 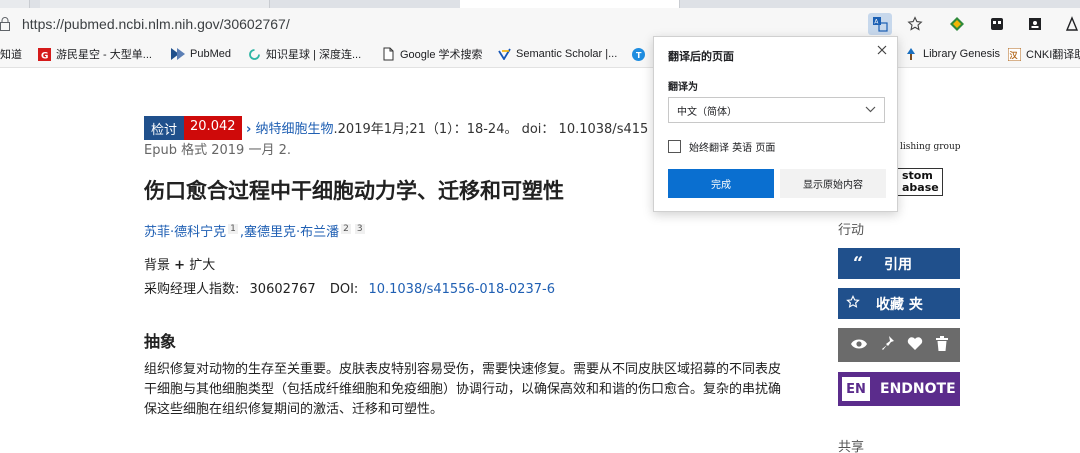 I want to click on star-outline-icon, so click(x=853, y=303).